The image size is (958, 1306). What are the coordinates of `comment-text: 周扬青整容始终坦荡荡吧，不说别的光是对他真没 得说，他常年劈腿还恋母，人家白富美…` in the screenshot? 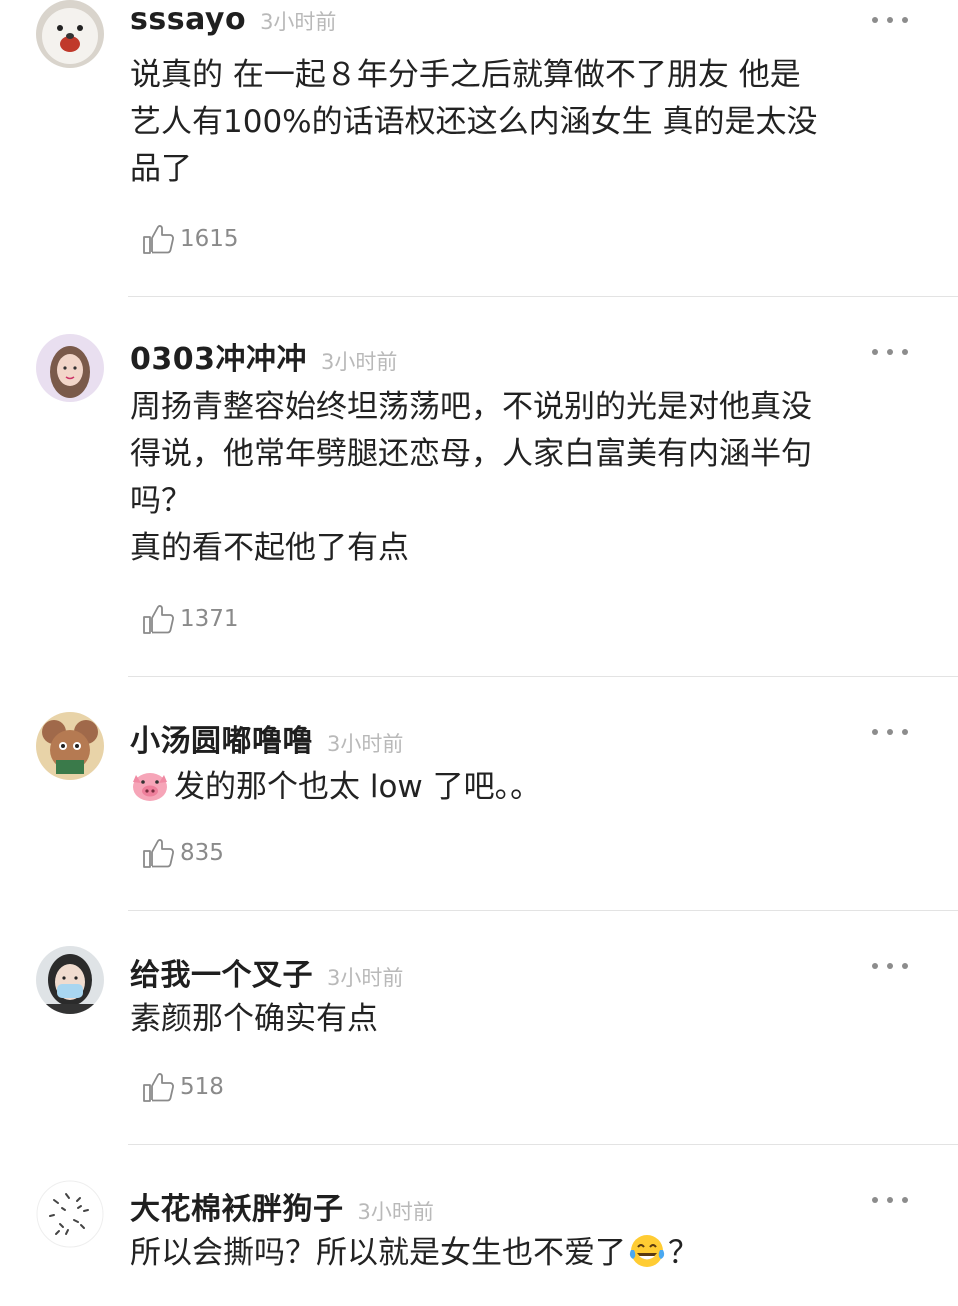 It's located at (471, 477).